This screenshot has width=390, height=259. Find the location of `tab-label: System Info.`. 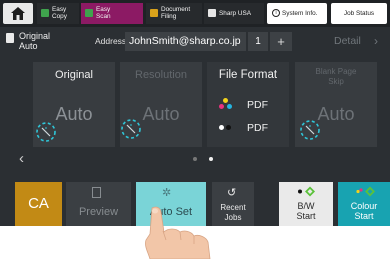

tab-label: System Info. is located at coordinates (300, 13).